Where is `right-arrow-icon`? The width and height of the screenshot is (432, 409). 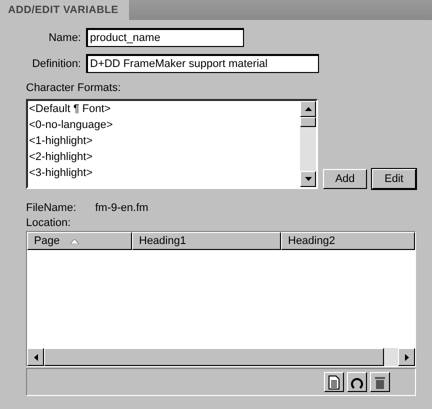 right-arrow-icon is located at coordinates (406, 357).